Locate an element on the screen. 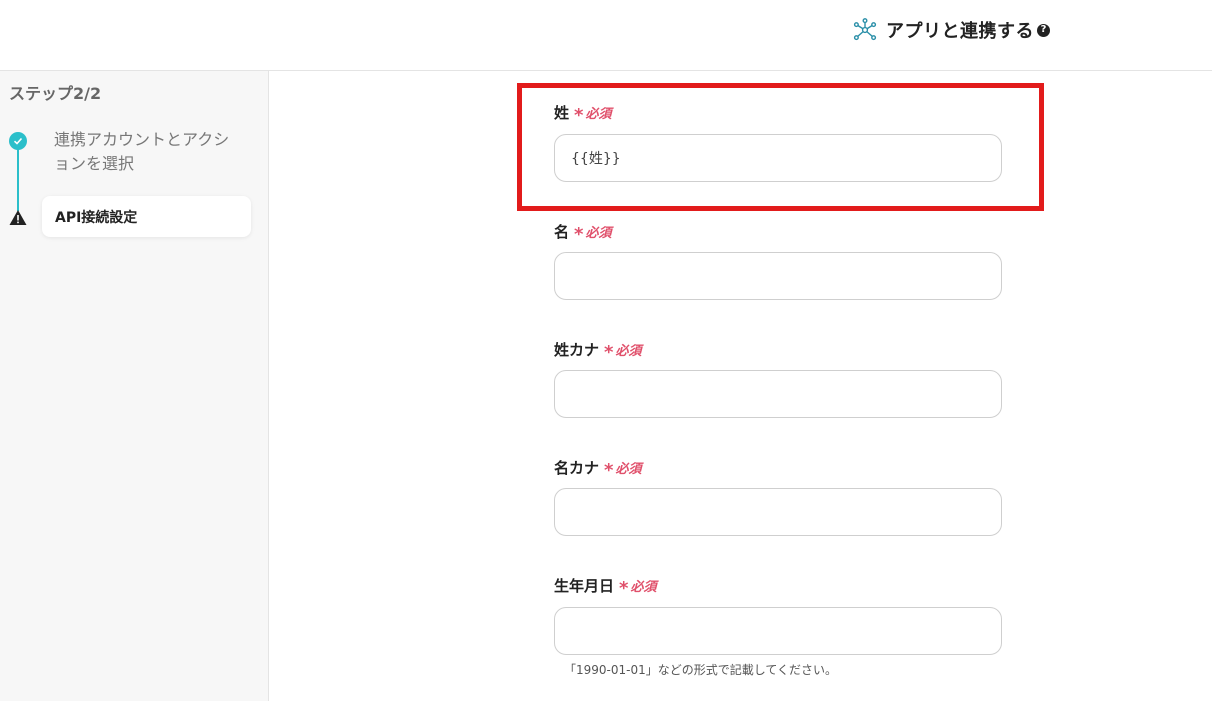 Image resolution: width=1212 pixels, height=701 pixels. question-circle-icon: ? is located at coordinates (1043, 30).